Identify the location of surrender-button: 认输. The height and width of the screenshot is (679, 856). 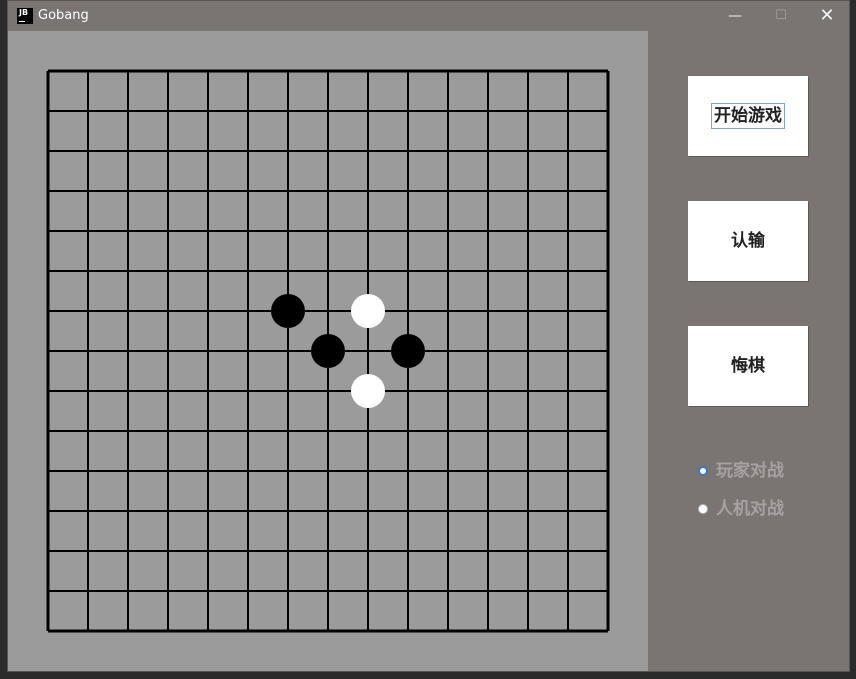
(748, 241).